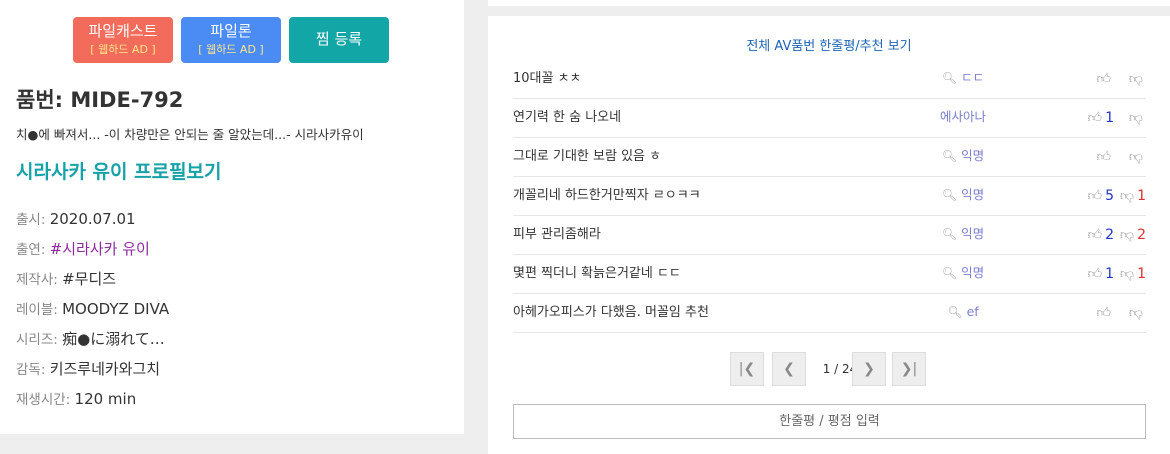 Image resolution: width=1170 pixels, height=454 pixels. I want to click on pileeron-label: 파일론, so click(231, 31).